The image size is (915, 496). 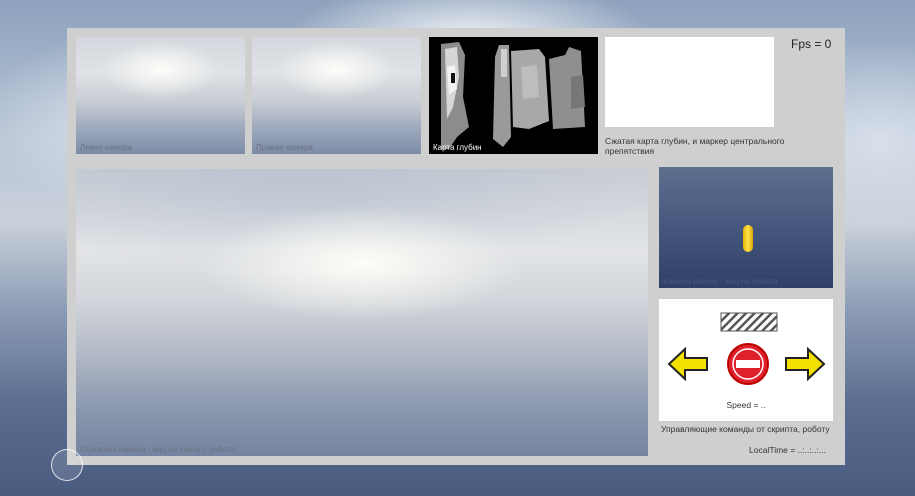 What do you see at coordinates (749, 322) in the screenshot?
I see `hatched-bar-icon` at bounding box center [749, 322].